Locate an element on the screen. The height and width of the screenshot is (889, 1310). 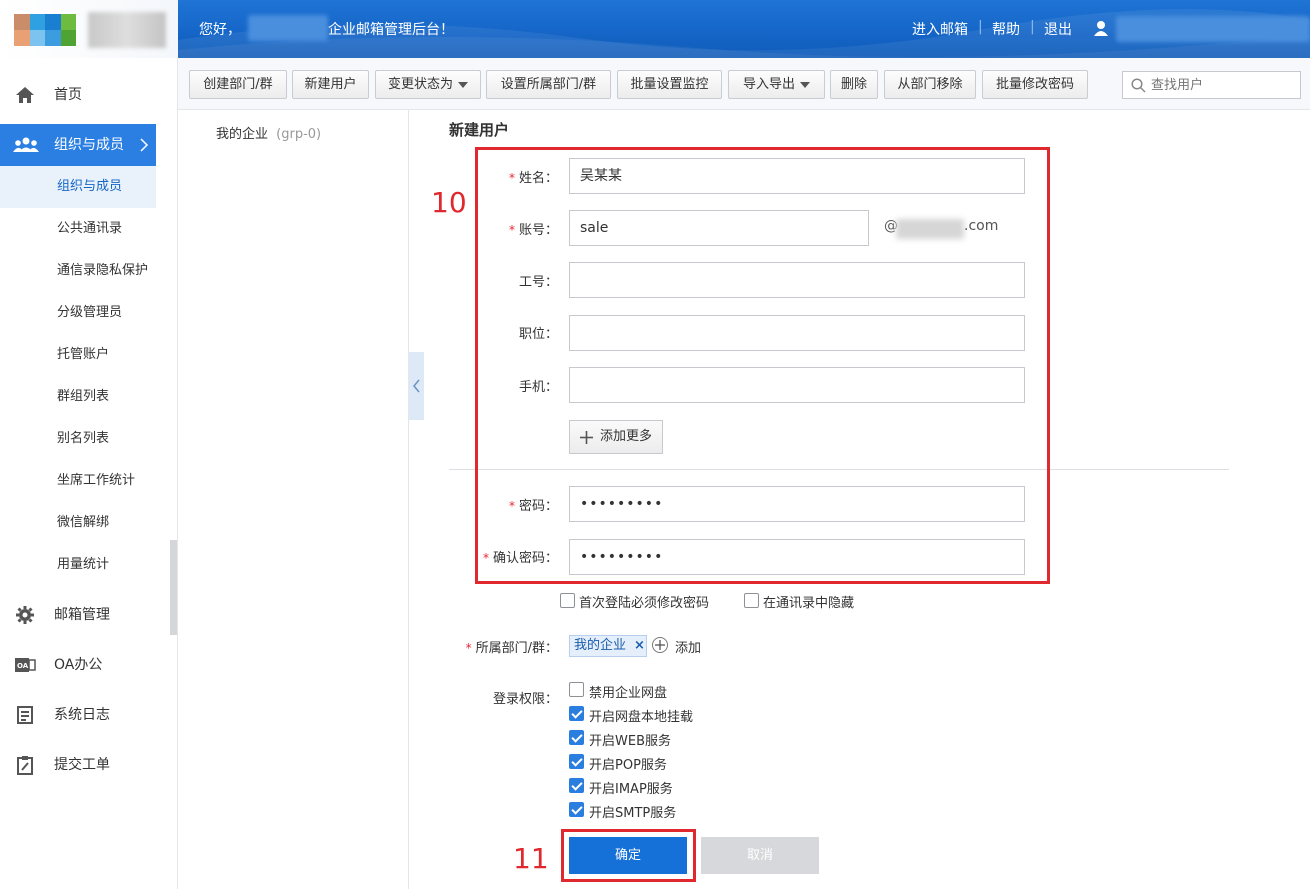
tree-root-item: 我的企业 (grp-0) is located at coordinates (268, 132).